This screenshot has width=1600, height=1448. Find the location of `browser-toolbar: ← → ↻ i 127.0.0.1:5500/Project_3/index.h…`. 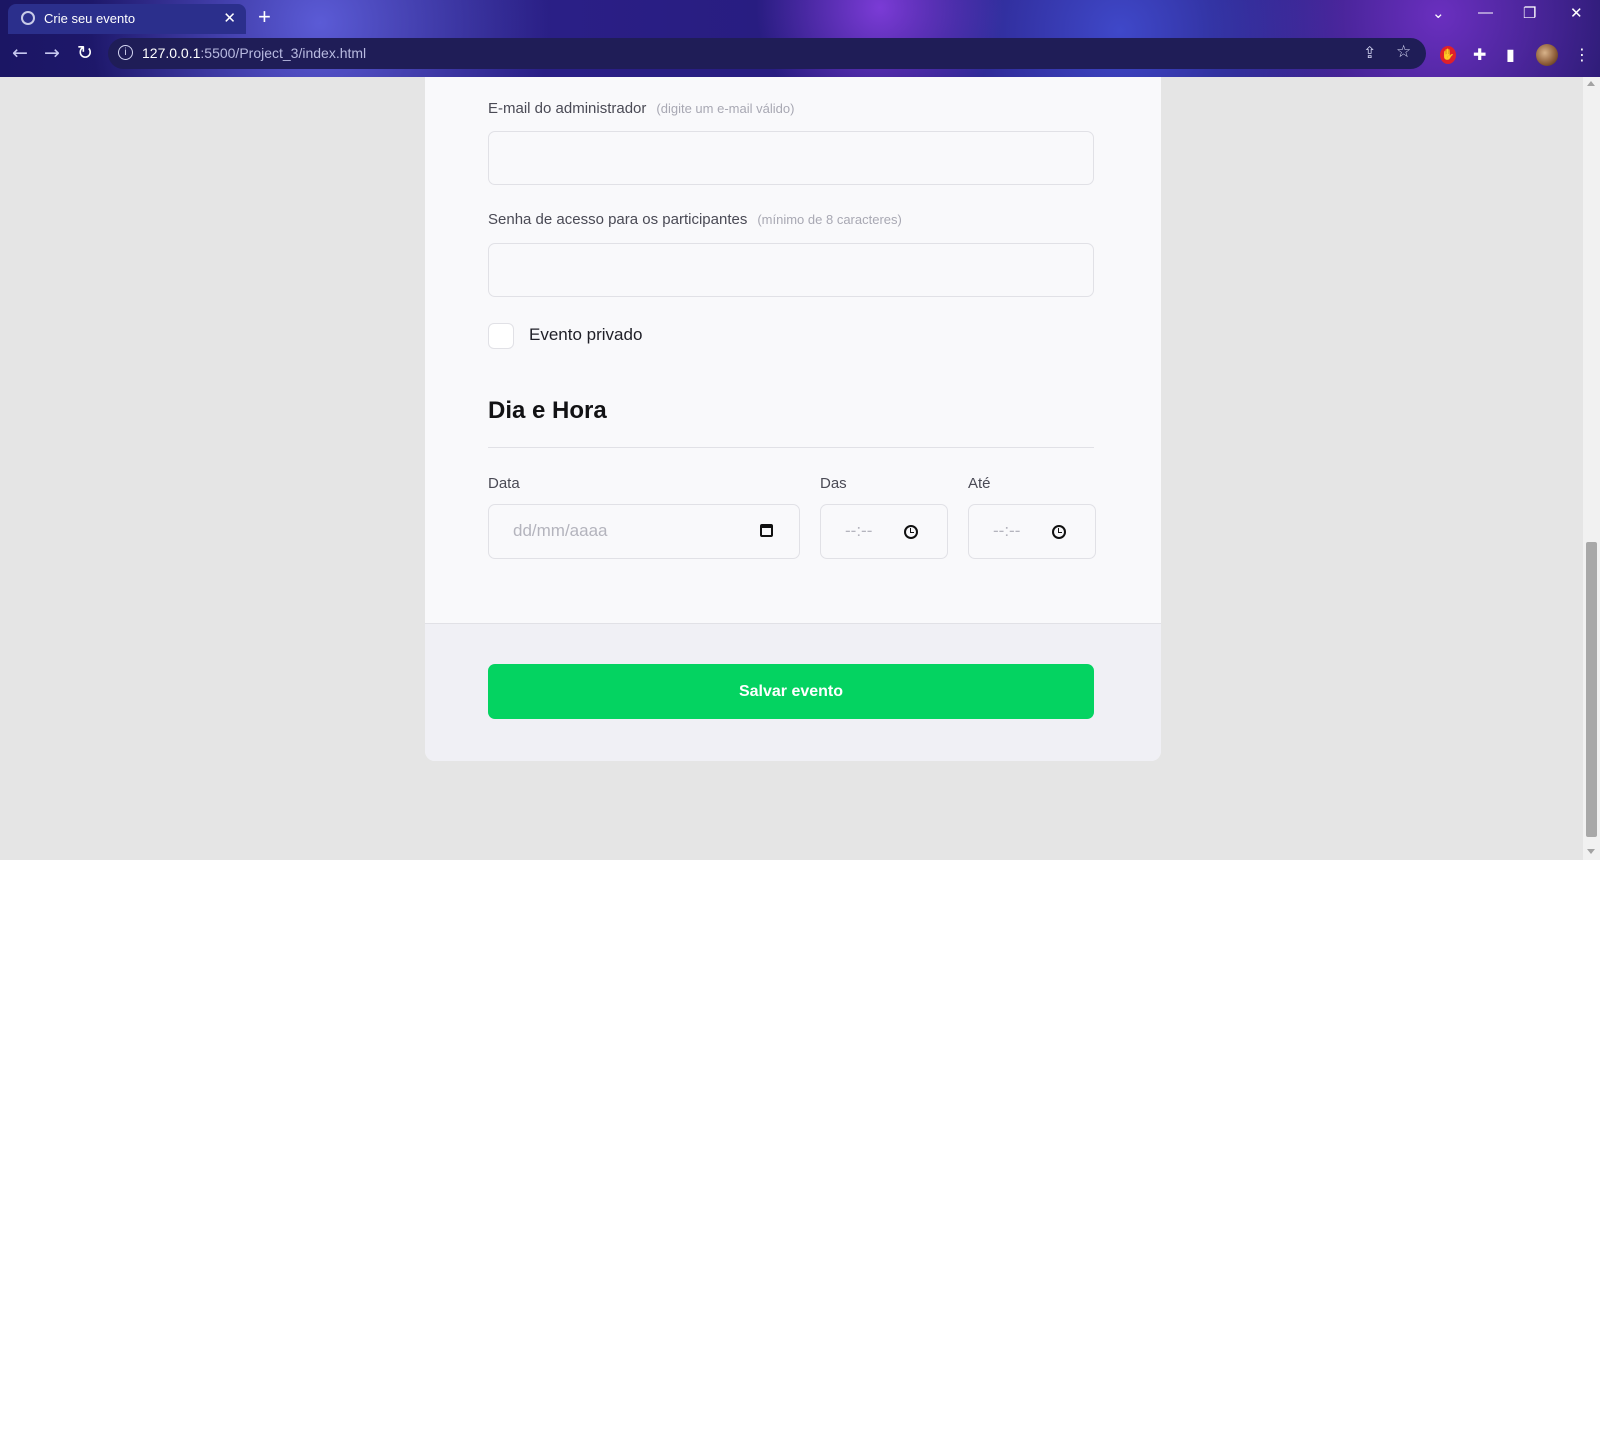

browser-toolbar: ← → ↻ i 127.0.0.1:5500/Project_3/index.h… is located at coordinates (800, 54).